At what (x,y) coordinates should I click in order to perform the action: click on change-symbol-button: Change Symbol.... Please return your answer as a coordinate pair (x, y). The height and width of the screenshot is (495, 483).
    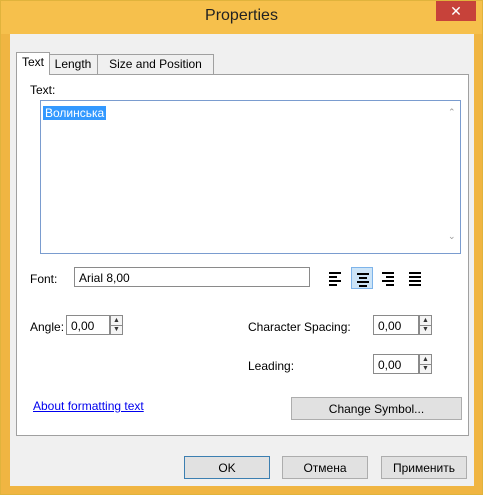
    Looking at the image, I should click on (376, 408).